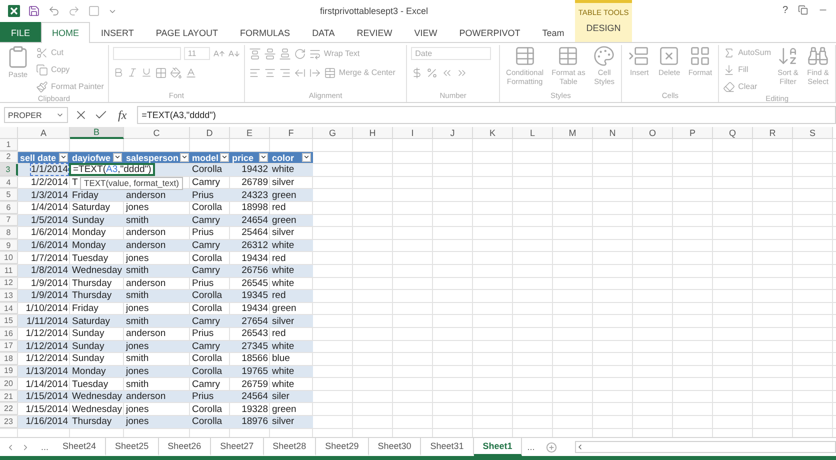 The width and height of the screenshot is (836, 460). Describe the element at coordinates (551, 447) in the screenshot. I see `add-sheet-icon` at that location.